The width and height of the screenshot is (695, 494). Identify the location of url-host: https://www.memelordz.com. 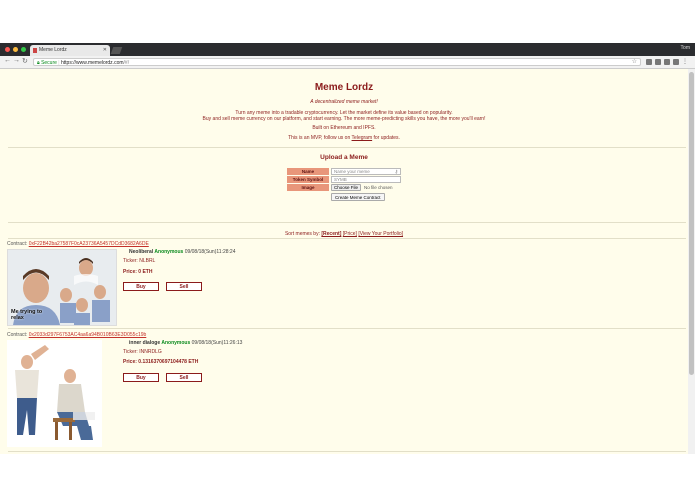
(92, 63).